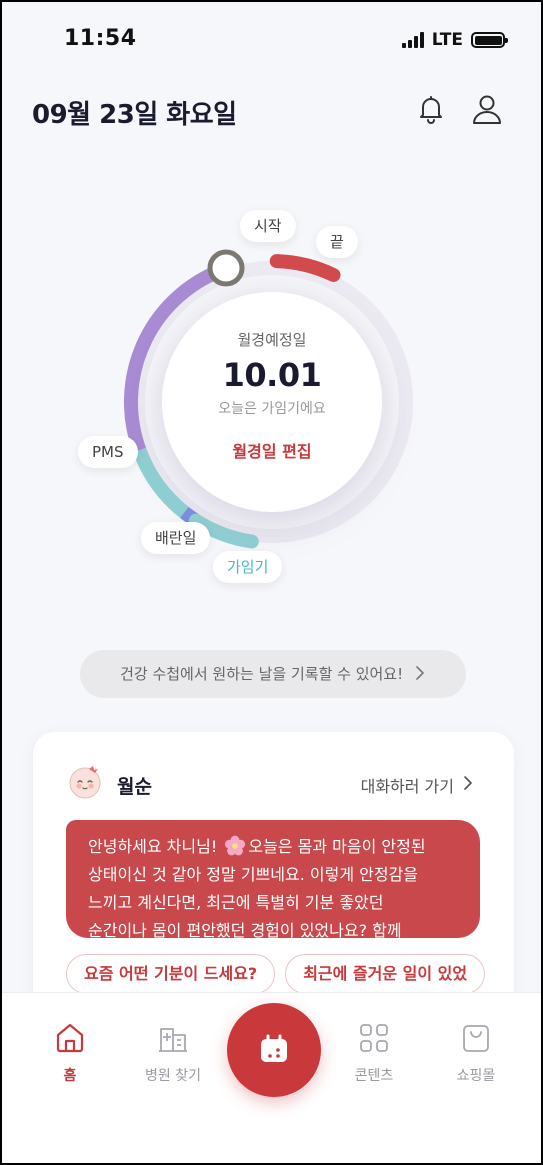  What do you see at coordinates (374, 1053) in the screenshot?
I see `tab-contents: 콘텐츠` at bounding box center [374, 1053].